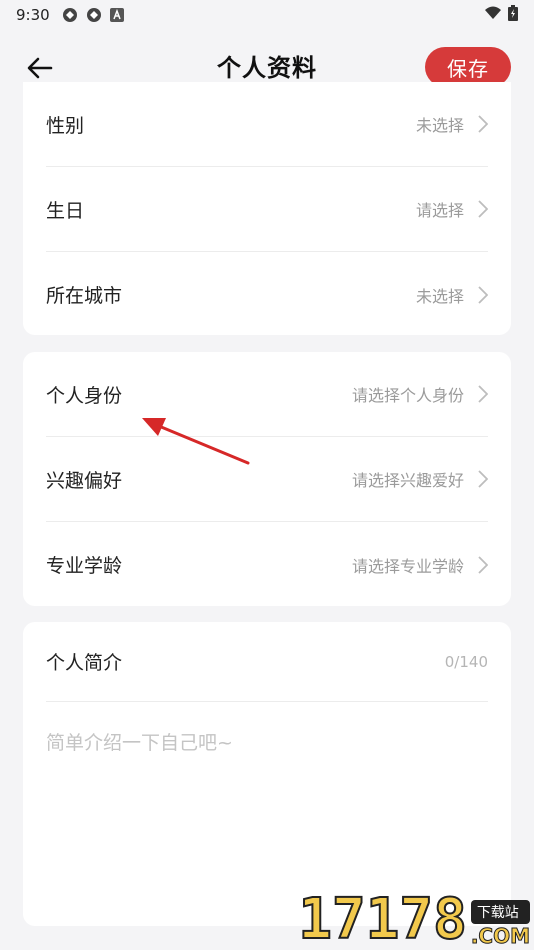 This screenshot has width=534, height=950. Describe the element at coordinates (65, 210) in the screenshot. I see `row-label: 生日` at that location.